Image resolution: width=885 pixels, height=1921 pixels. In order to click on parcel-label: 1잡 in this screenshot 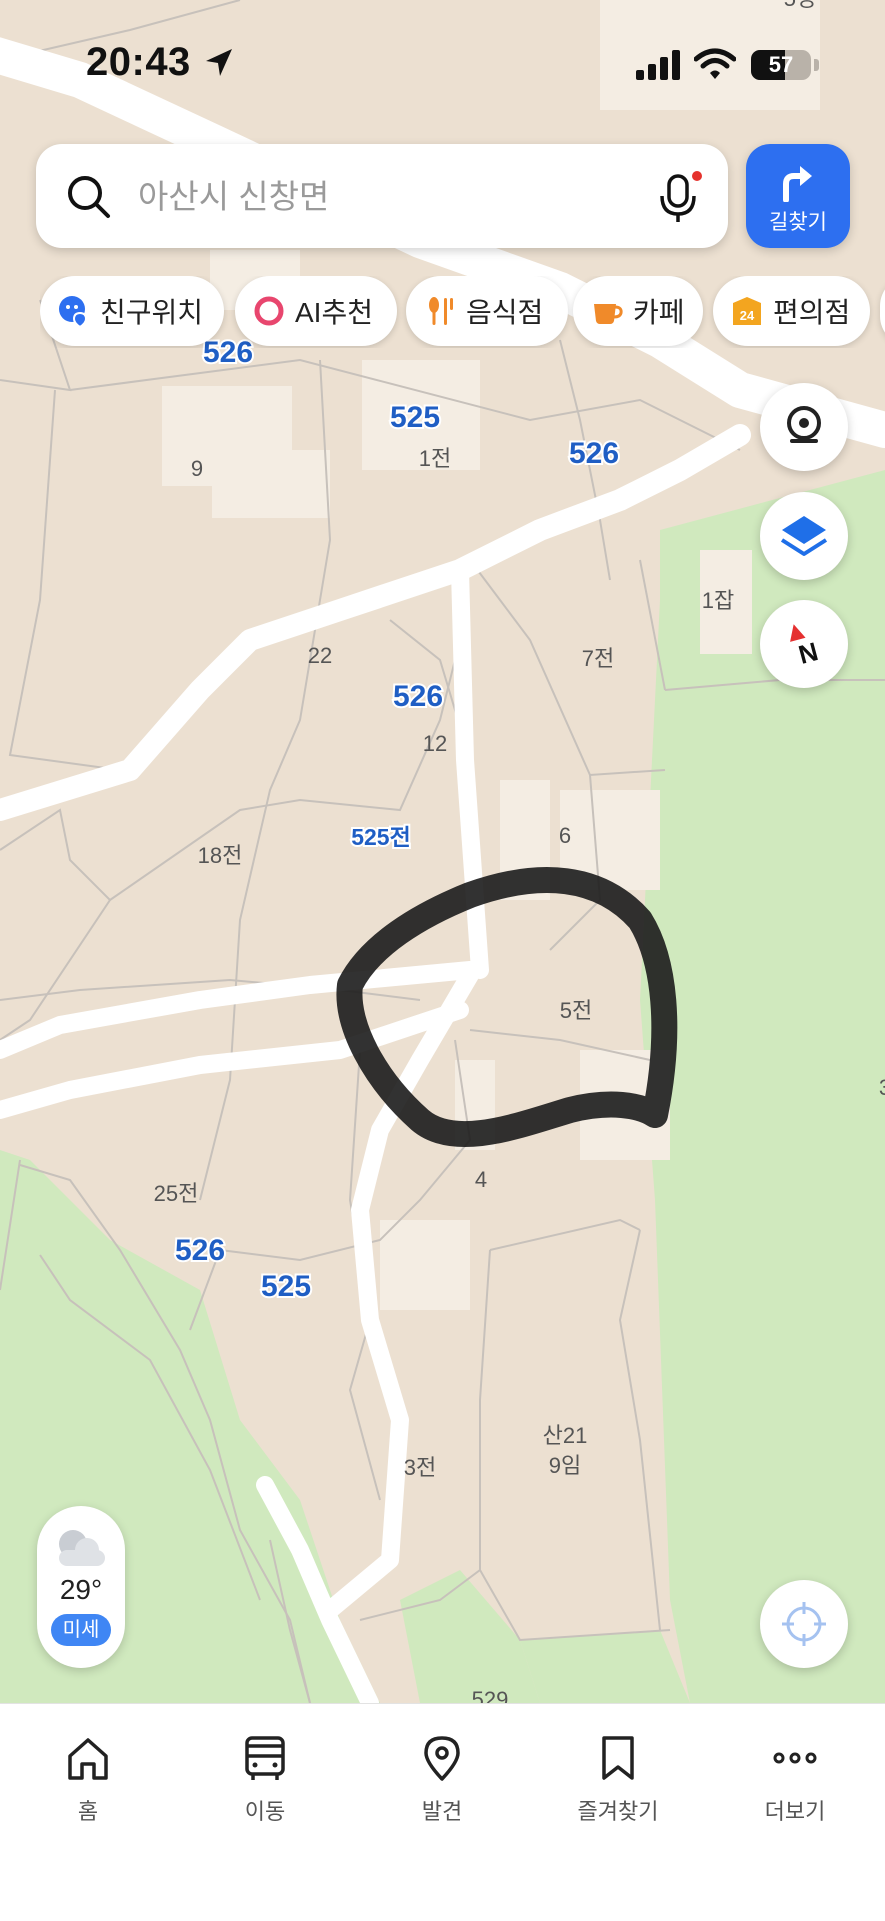, I will do `click(718, 600)`.